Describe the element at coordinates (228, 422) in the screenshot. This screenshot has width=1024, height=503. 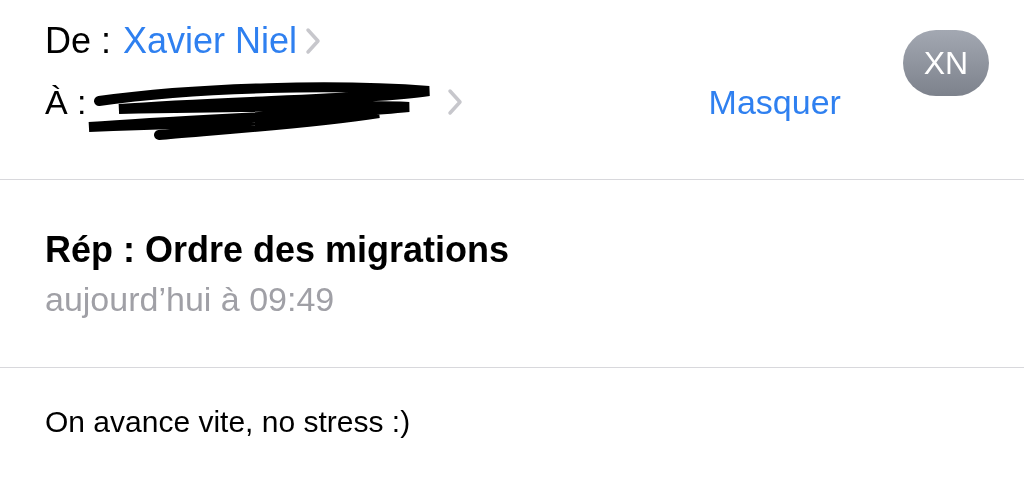
I see `email-body: On avance vite, no stress :)` at that location.